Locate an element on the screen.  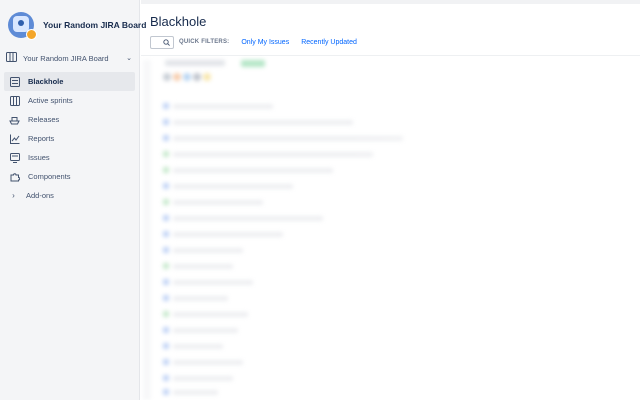
project-avatar-icon is located at coordinates (21, 24).